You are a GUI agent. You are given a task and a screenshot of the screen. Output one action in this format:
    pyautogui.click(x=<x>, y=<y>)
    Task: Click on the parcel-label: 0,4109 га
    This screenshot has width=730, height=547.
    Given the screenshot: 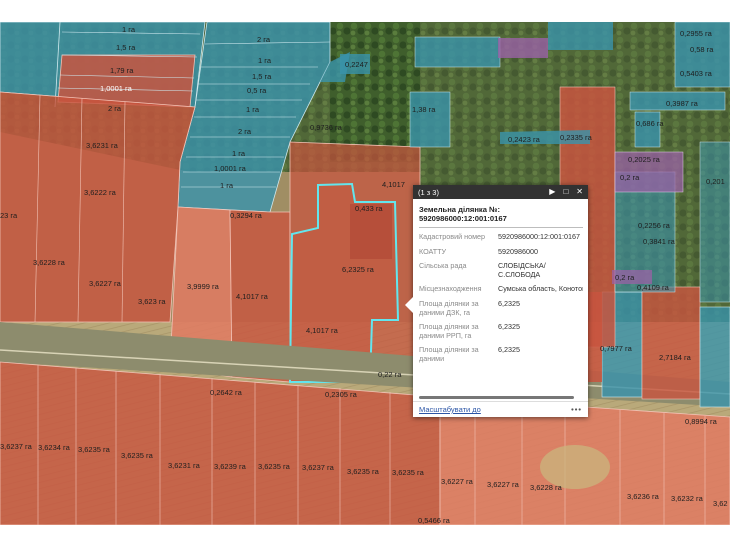 What is the action you would take?
    pyautogui.click(x=653, y=287)
    